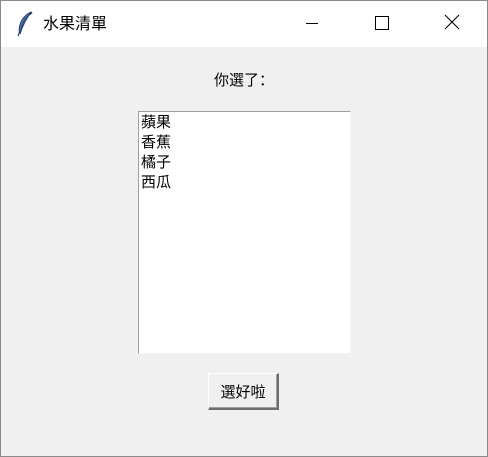  I want to click on title-bar: 水果清單, so click(244, 24).